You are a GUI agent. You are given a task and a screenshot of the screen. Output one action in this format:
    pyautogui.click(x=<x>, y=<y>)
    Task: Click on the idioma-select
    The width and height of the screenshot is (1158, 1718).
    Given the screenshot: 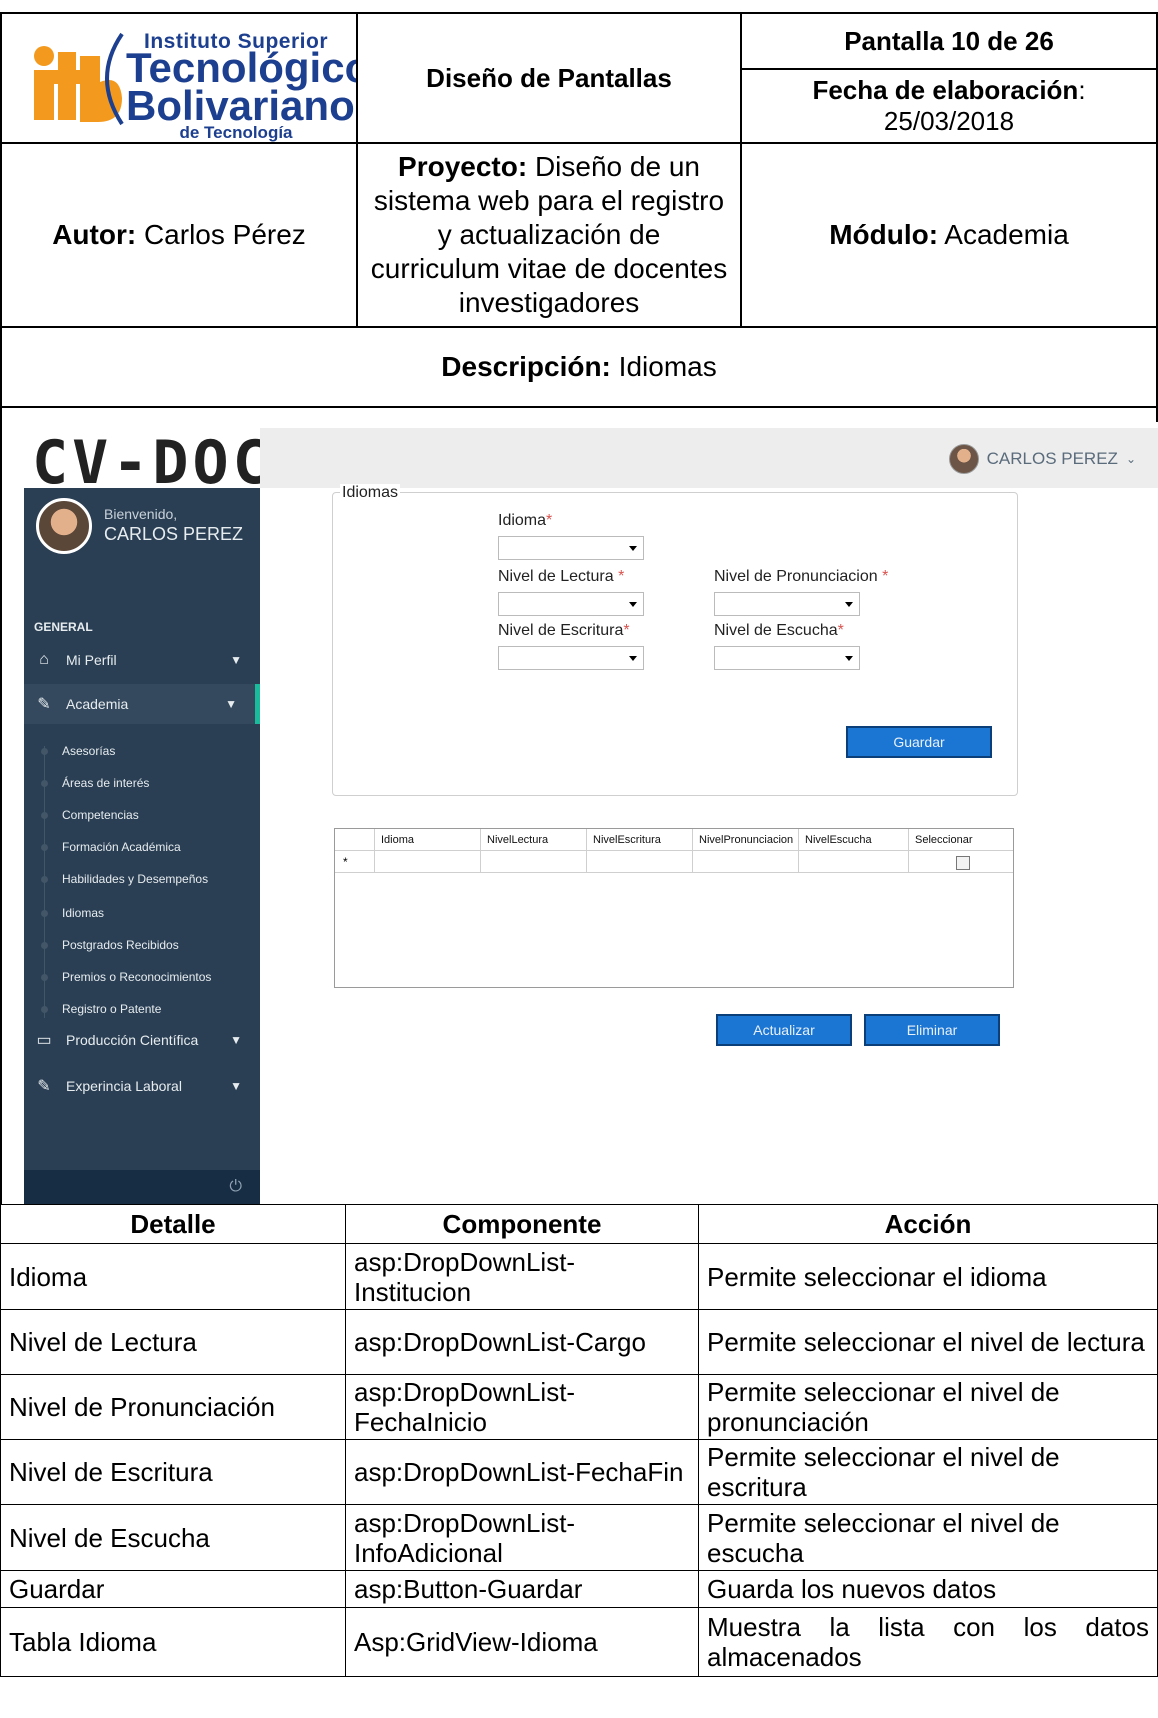 What is the action you would take?
    pyautogui.click(x=571, y=548)
    